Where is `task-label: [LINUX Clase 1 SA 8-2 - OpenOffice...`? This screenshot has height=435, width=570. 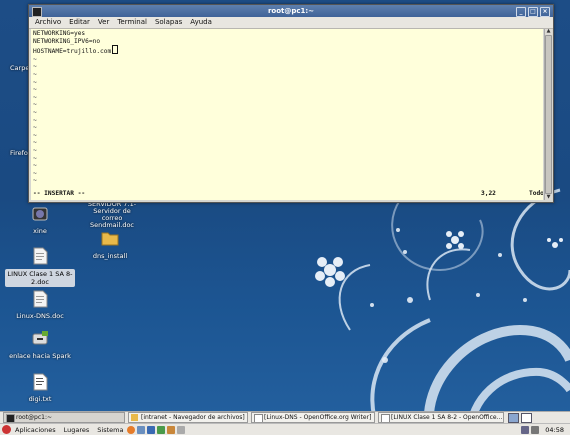
task-label: [LINUX Clase 1 SA 8-2 - OpenOffice... is located at coordinates (447, 417).